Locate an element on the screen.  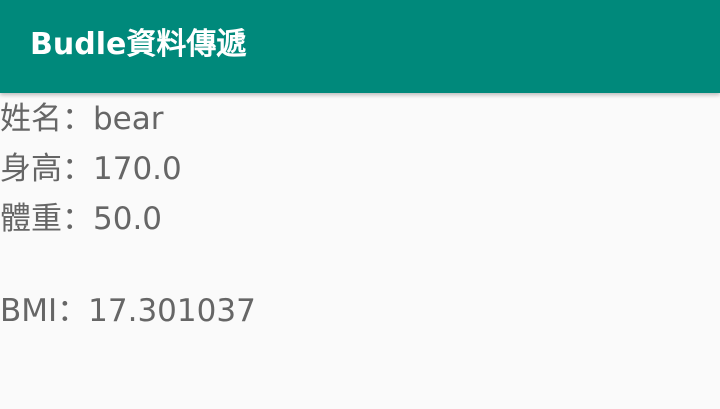
weight-text: 體重：50.0 is located at coordinates (81, 219).